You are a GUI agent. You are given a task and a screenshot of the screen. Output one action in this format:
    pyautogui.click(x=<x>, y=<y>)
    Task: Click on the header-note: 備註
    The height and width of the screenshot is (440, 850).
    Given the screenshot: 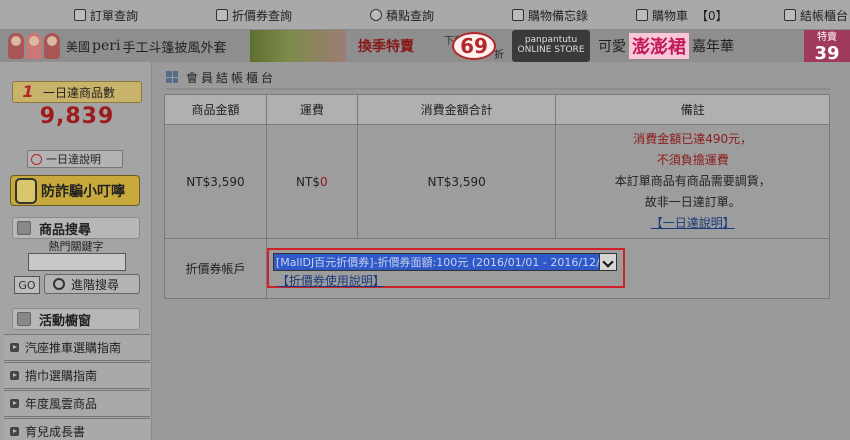 What is the action you would take?
    pyautogui.click(x=692, y=109)
    